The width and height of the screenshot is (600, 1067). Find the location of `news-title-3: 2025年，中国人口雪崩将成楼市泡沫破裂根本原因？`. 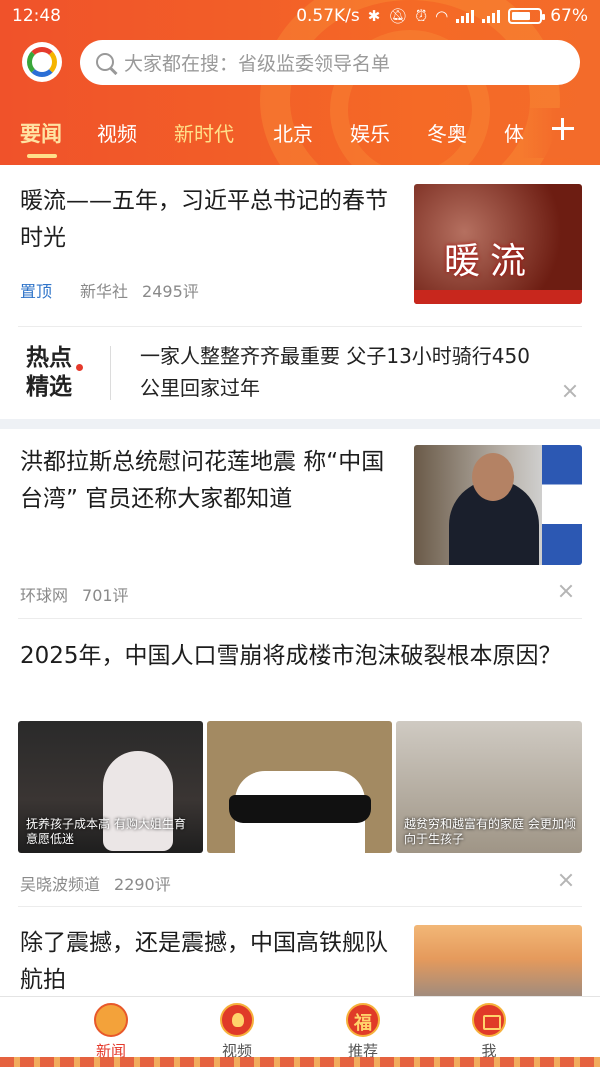

news-title-3: 2025年，中国人口雪崩将成楼市泡沫破裂根本原因？ is located at coordinates (300, 656).